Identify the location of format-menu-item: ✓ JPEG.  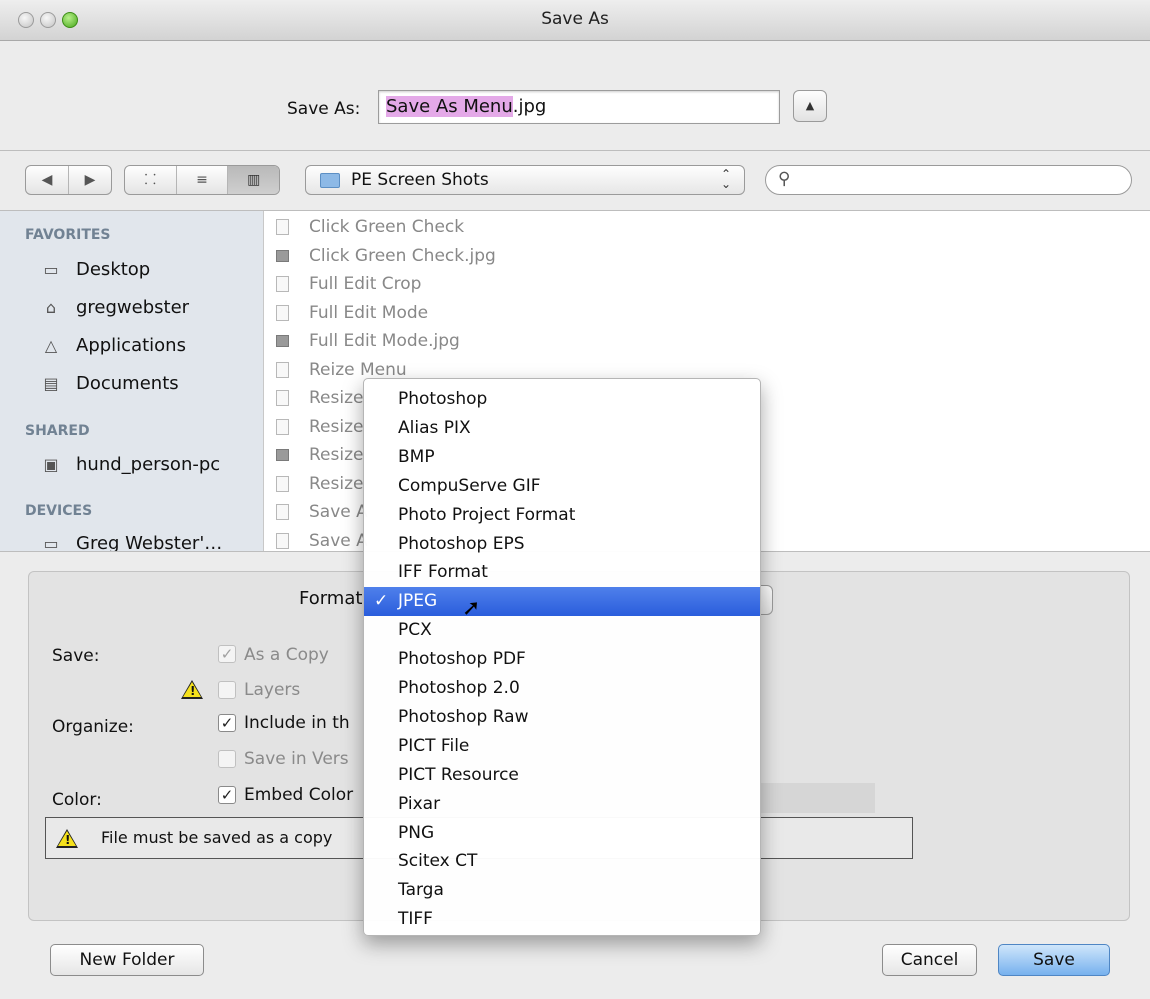
(562, 602).